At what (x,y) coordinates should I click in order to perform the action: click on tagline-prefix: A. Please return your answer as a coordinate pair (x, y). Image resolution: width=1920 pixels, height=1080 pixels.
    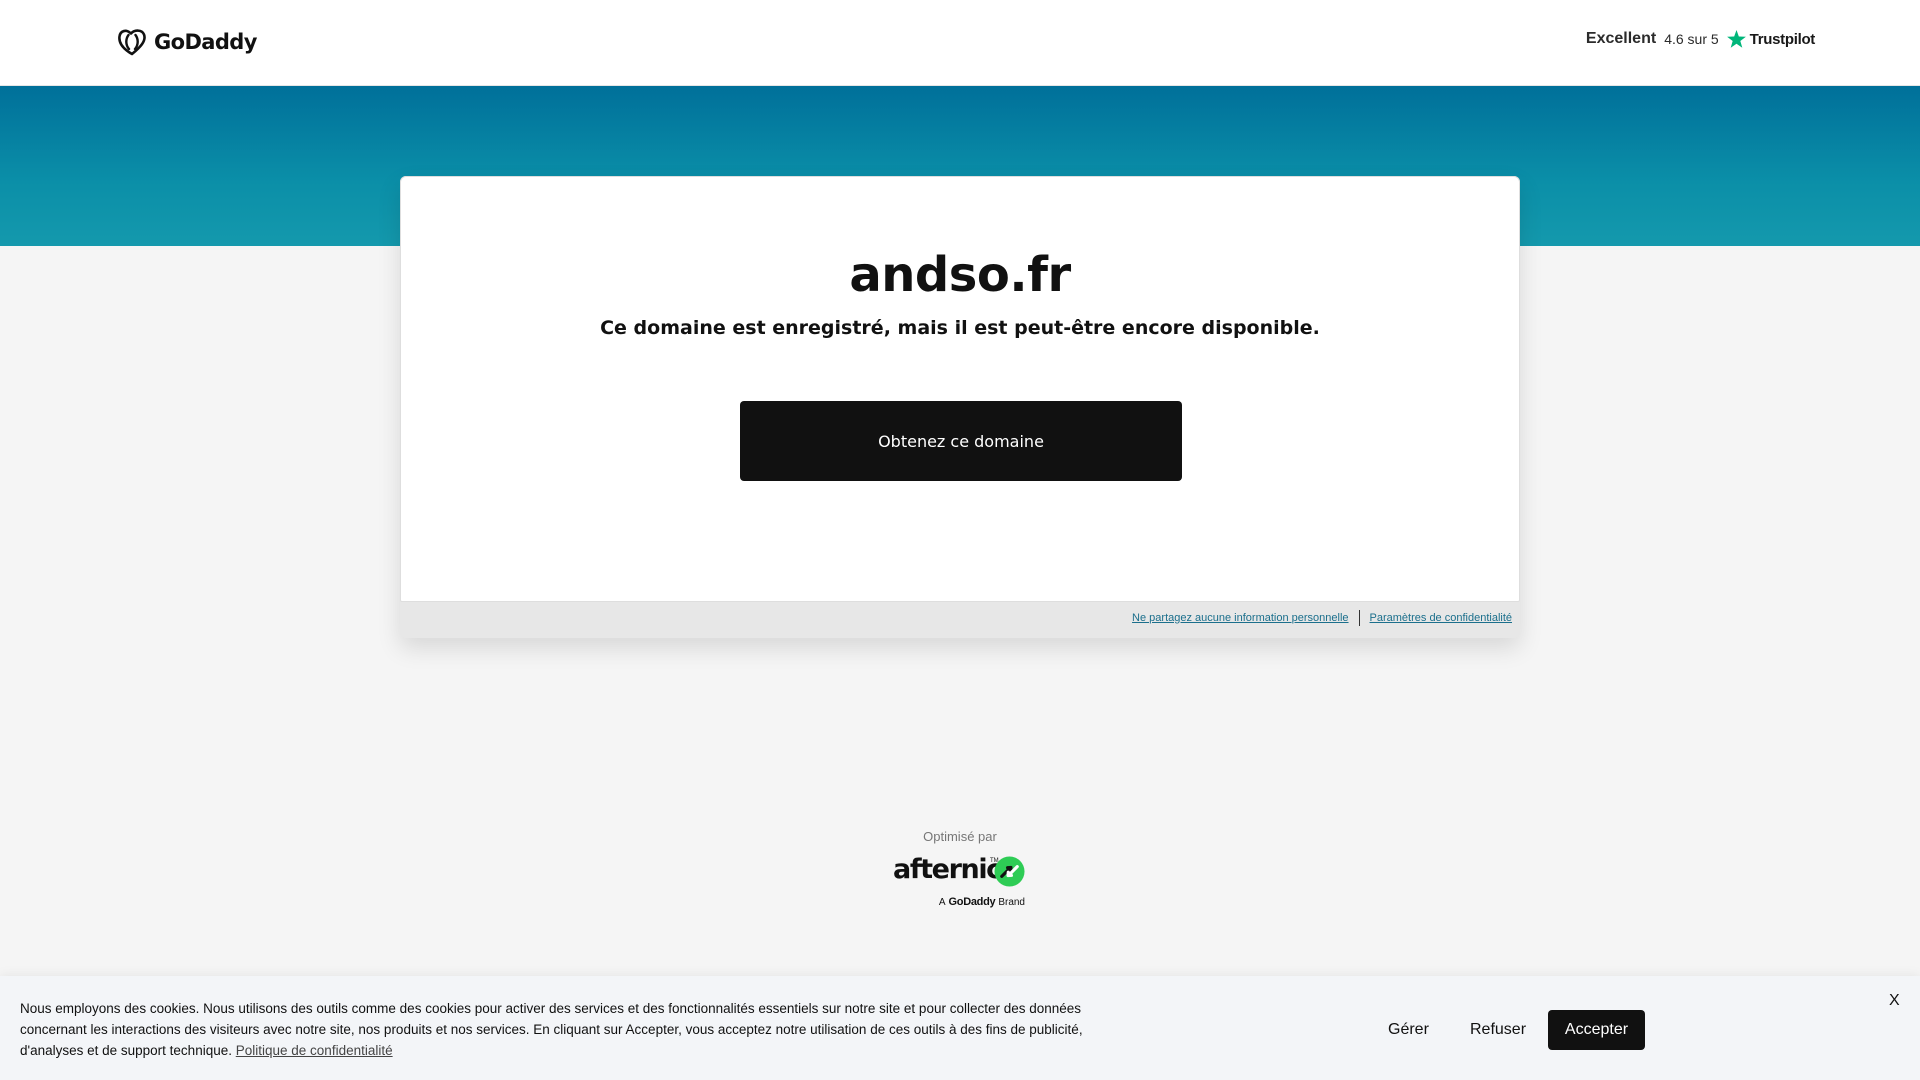
    Looking at the image, I should click on (942, 902).